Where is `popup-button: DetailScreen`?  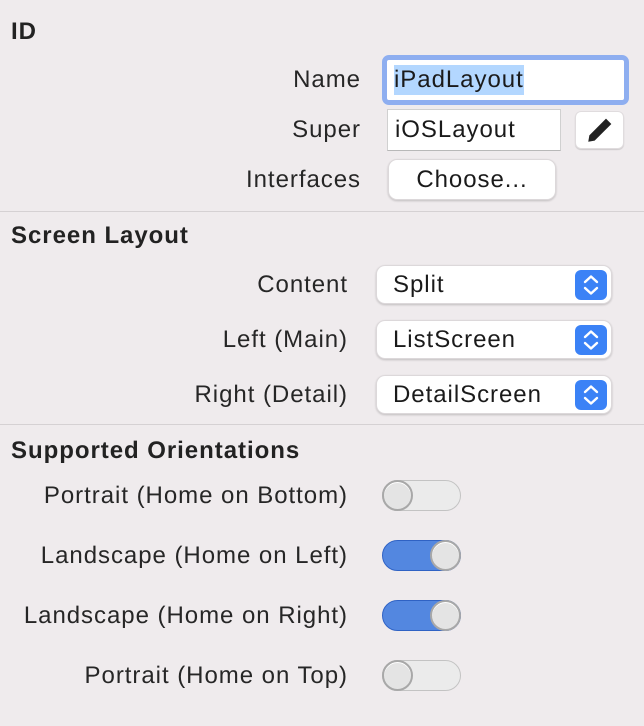
popup-button: DetailScreen is located at coordinates (494, 394).